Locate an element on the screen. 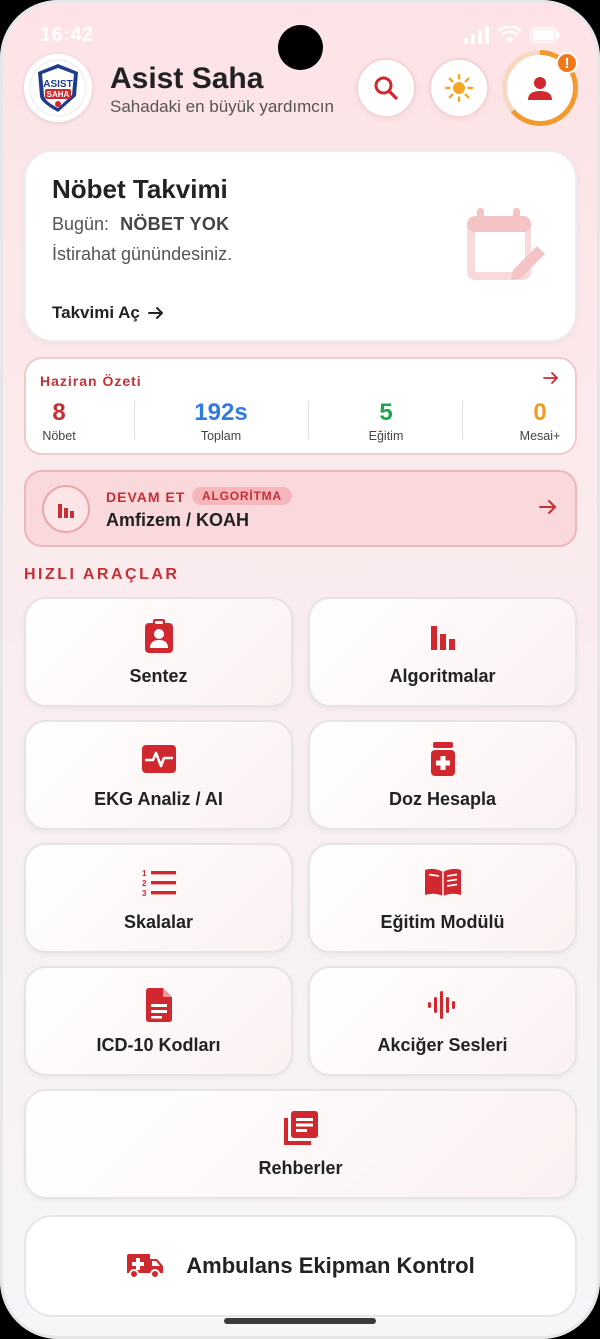 The image size is (600, 1339). stat-value: 8 is located at coordinates (59, 412).